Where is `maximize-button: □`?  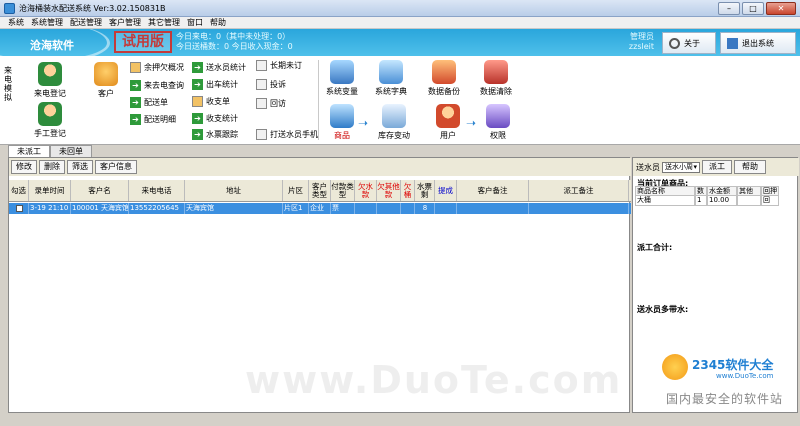 maximize-button: □ is located at coordinates (753, 8).